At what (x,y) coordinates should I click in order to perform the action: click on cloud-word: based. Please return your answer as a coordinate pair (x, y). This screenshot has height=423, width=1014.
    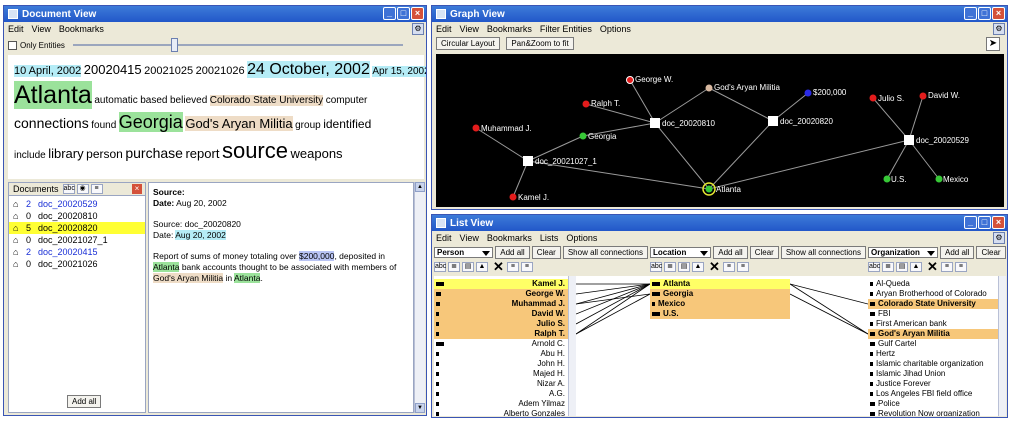
    Looking at the image, I should click on (153, 100).